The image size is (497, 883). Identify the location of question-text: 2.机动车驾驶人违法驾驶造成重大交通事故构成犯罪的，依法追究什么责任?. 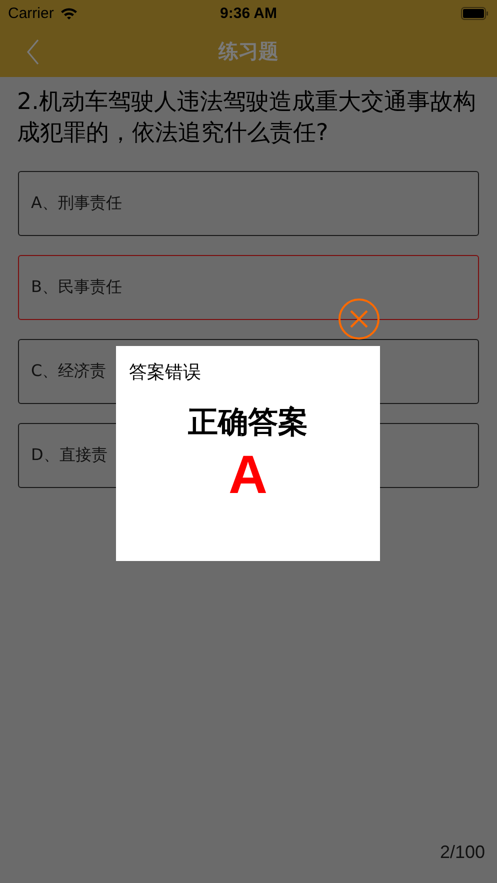
(247, 118).